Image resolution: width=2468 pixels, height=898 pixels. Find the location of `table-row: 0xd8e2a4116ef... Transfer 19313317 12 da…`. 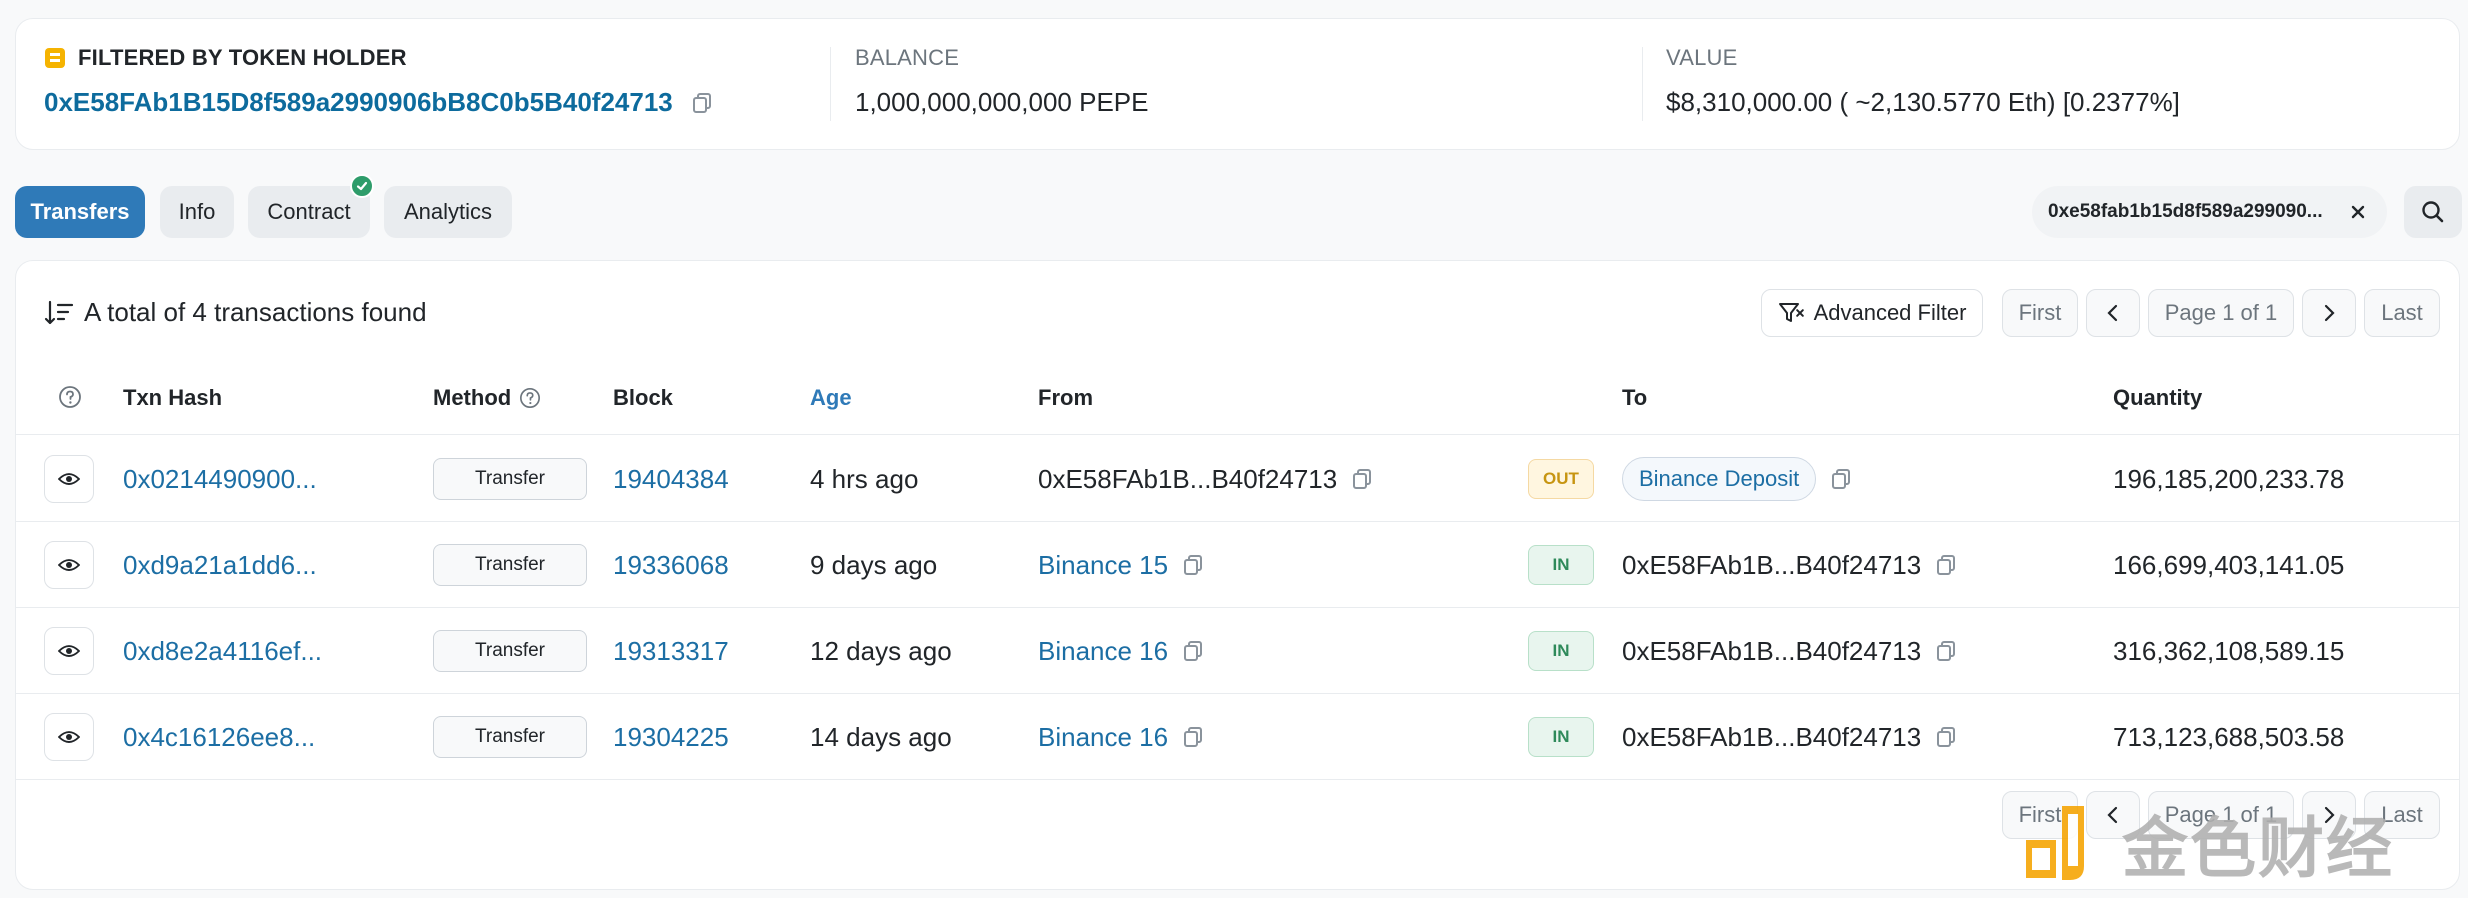

table-row: 0xd8e2a4116ef... Transfer 19313317 12 da… is located at coordinates (1237, 651).